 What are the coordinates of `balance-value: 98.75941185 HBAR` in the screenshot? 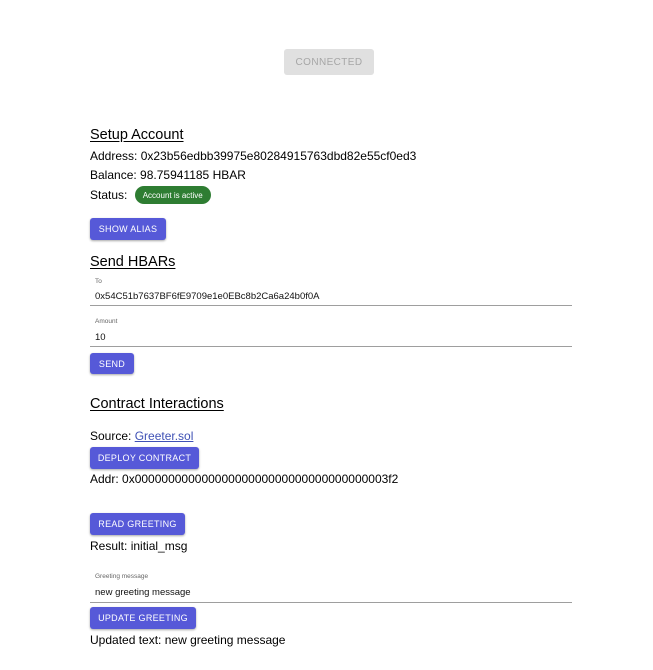 It's located at (193, 175).